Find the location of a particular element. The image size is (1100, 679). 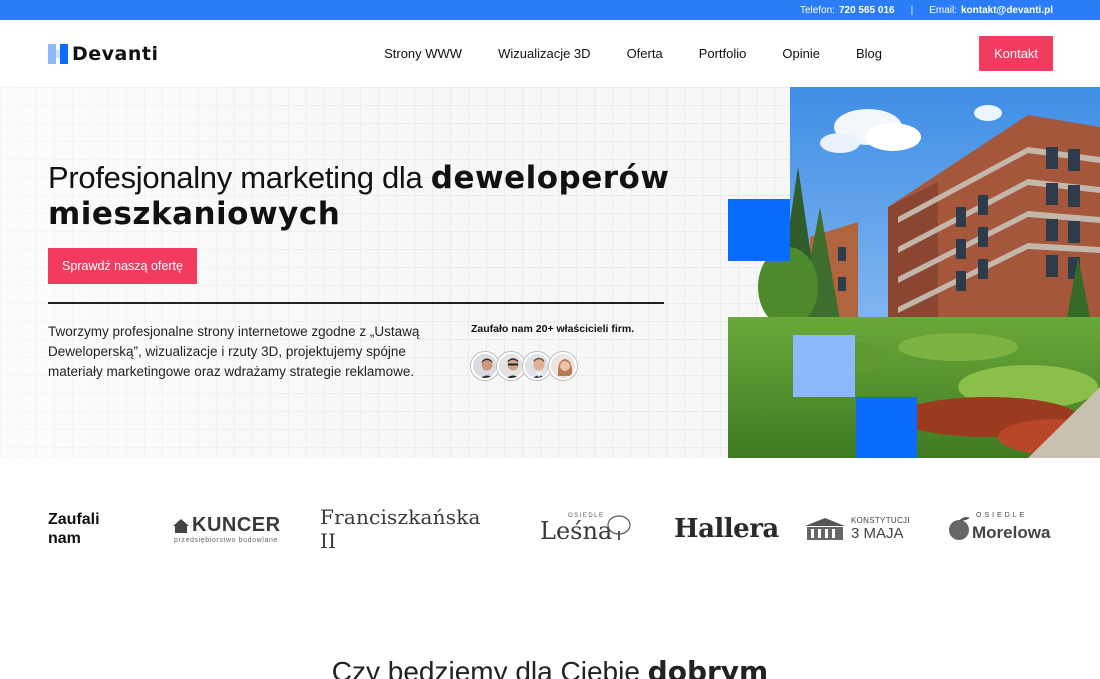

section-heading: Czy będziemy dla Ciebie dobrym is located at coordinates (550, 667).